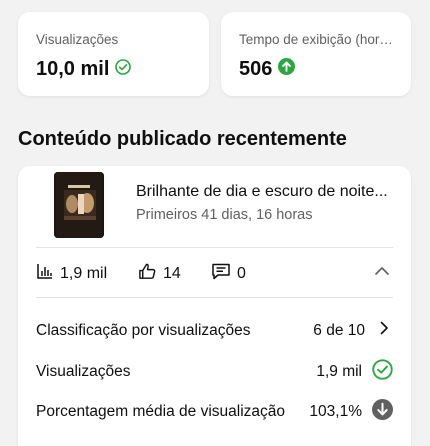 This screenshot has height=446, width=430. What do you see at coordinates (287, 69) in the screenshot?
I see `arrow-up-circle-icon` at bounding box center [287, 69].